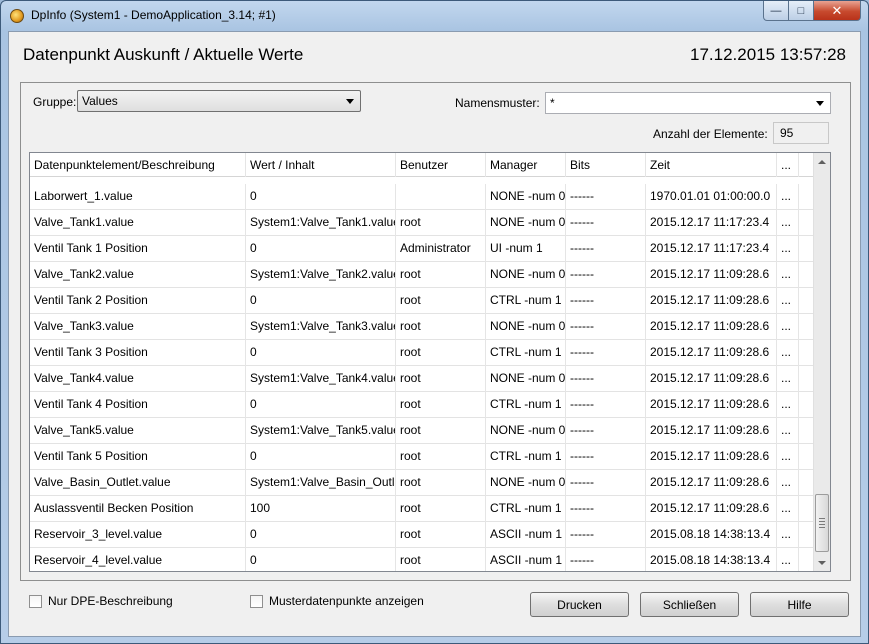 The width and height of the screenshot is (869, 644). I want to click on musterdatenpunkte-checkbox: Musterdatenpunkte anzeigen, so click(337, 601).